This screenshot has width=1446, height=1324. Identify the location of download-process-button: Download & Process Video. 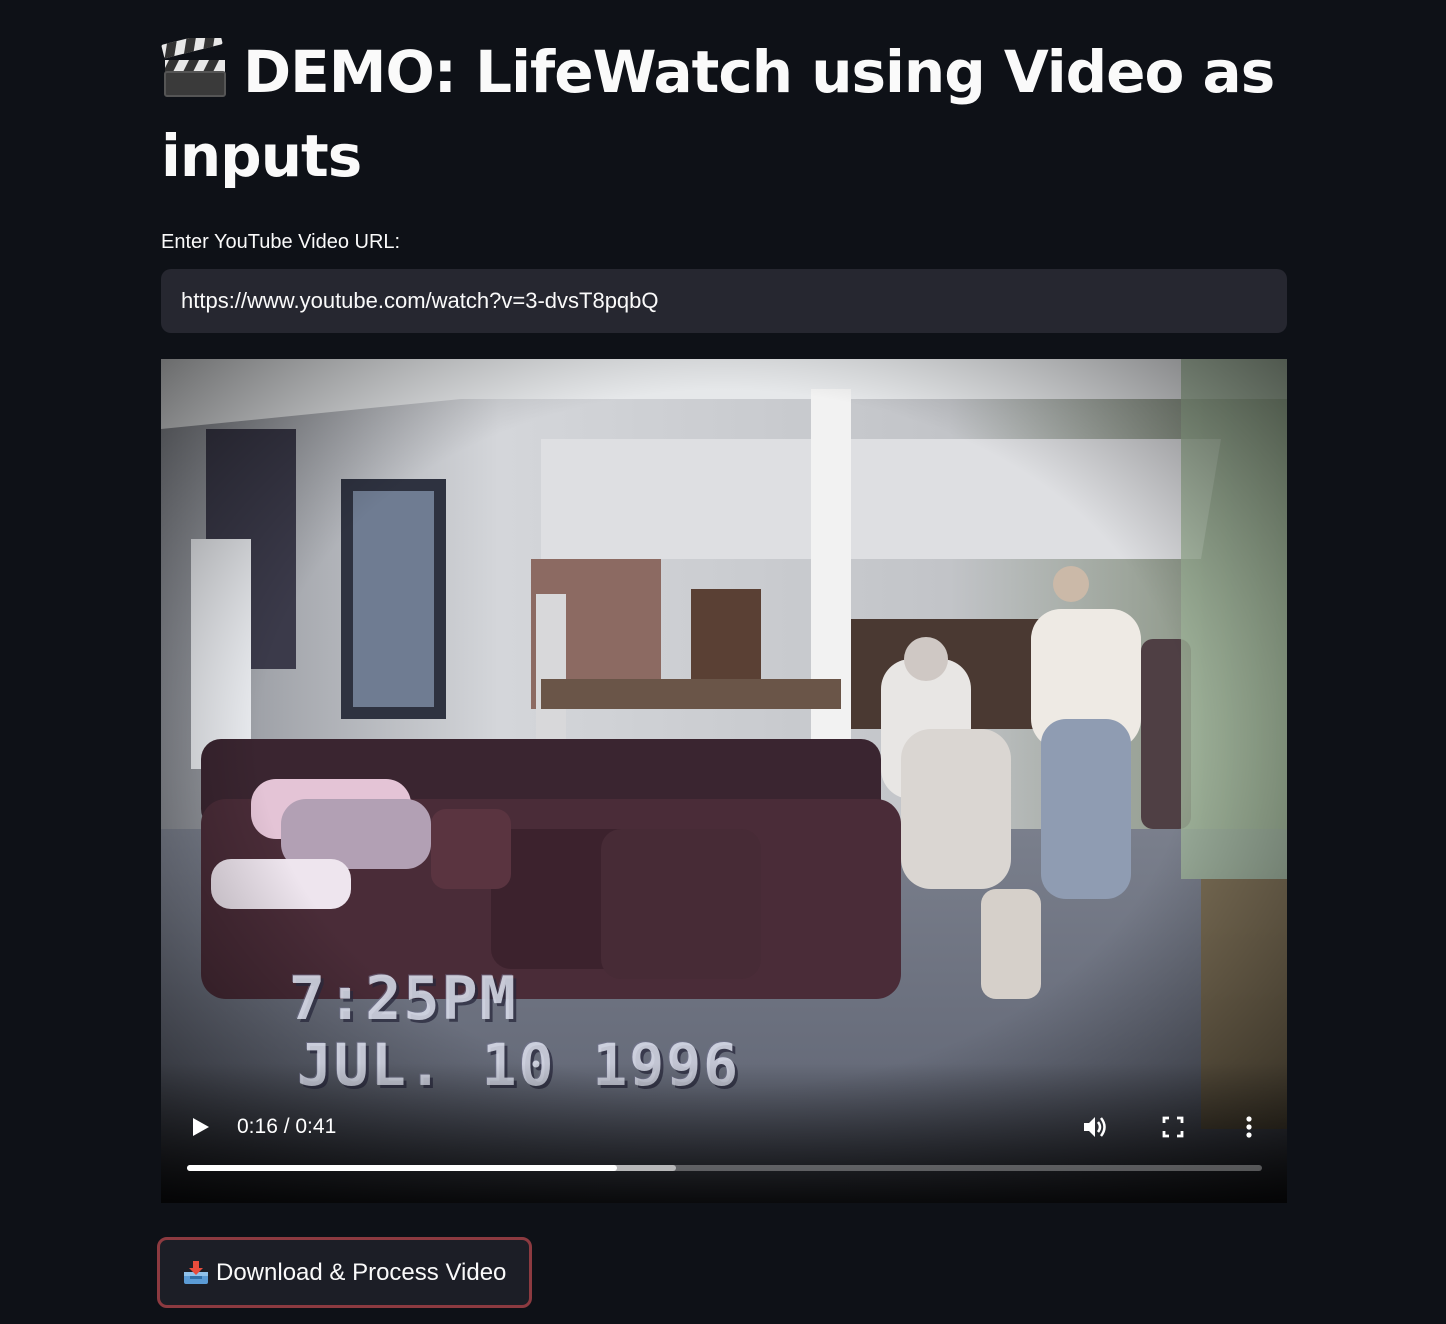
(345, 1272).